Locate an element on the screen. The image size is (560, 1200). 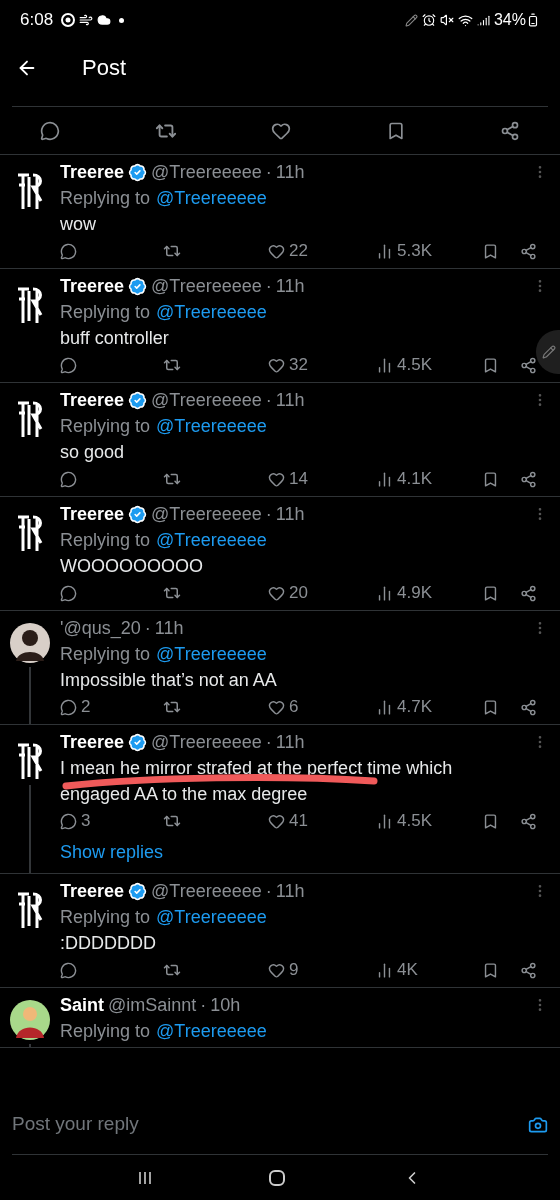
reply-text: so good is located at coordinates (93, 452).